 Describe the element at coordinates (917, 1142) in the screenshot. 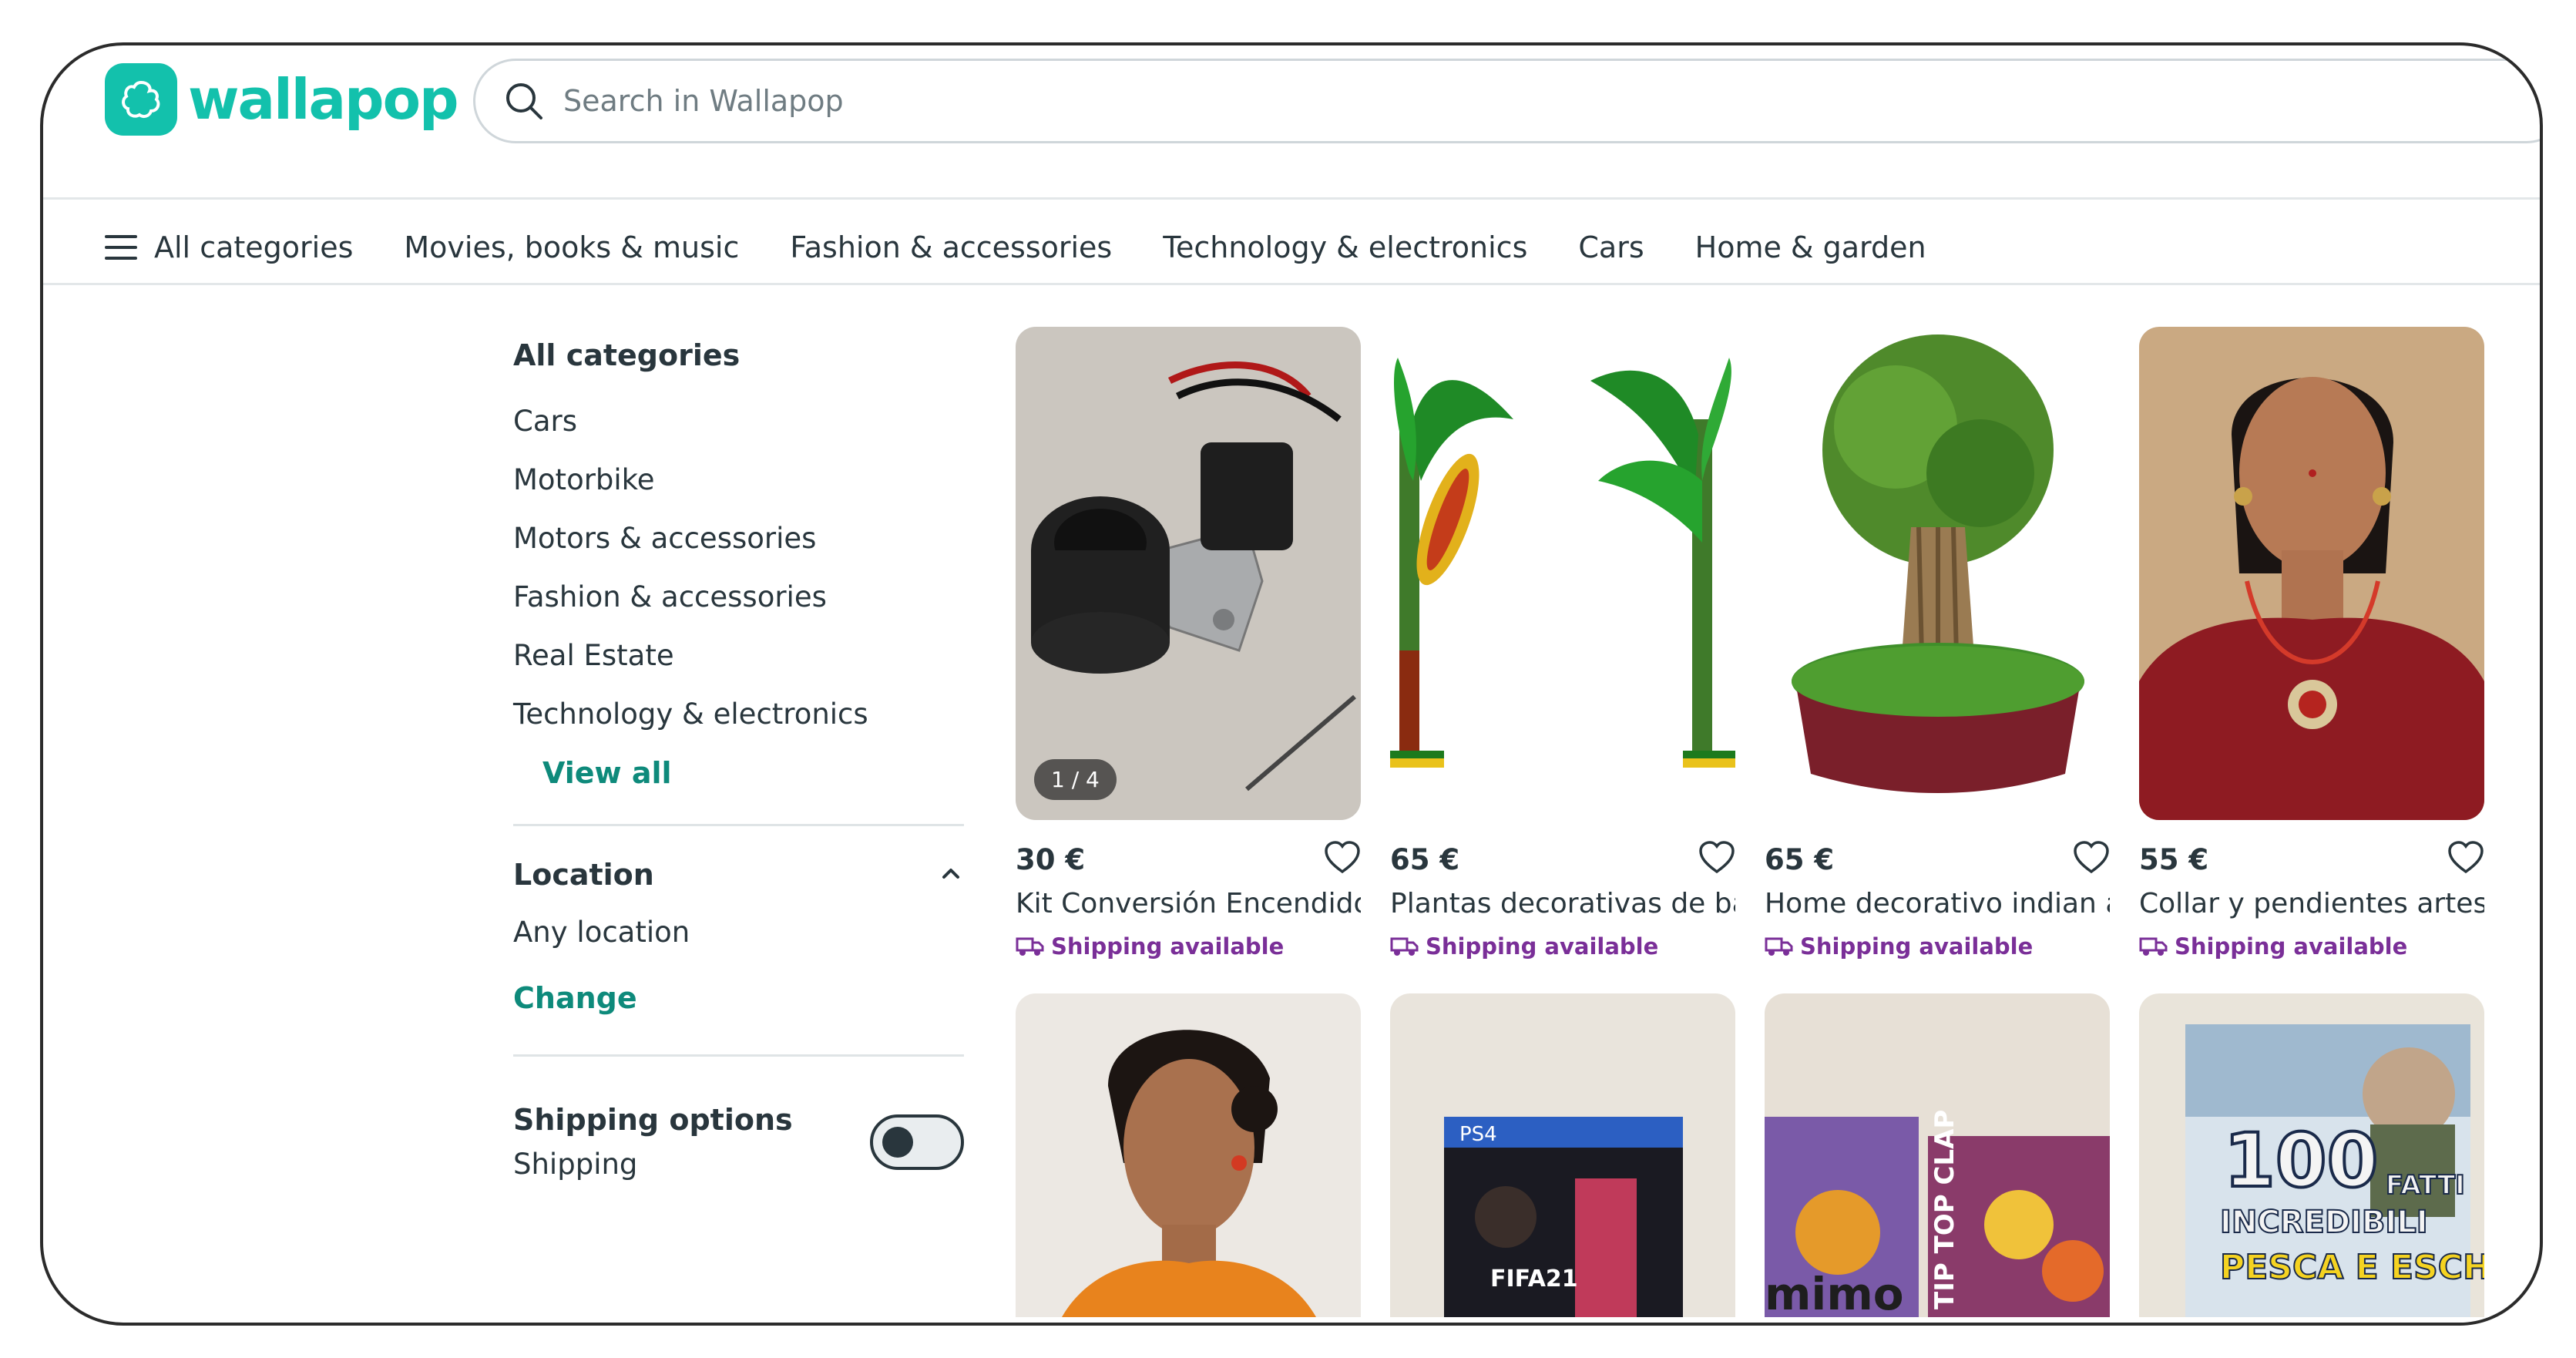

I see `shipping-toggle` at that location.